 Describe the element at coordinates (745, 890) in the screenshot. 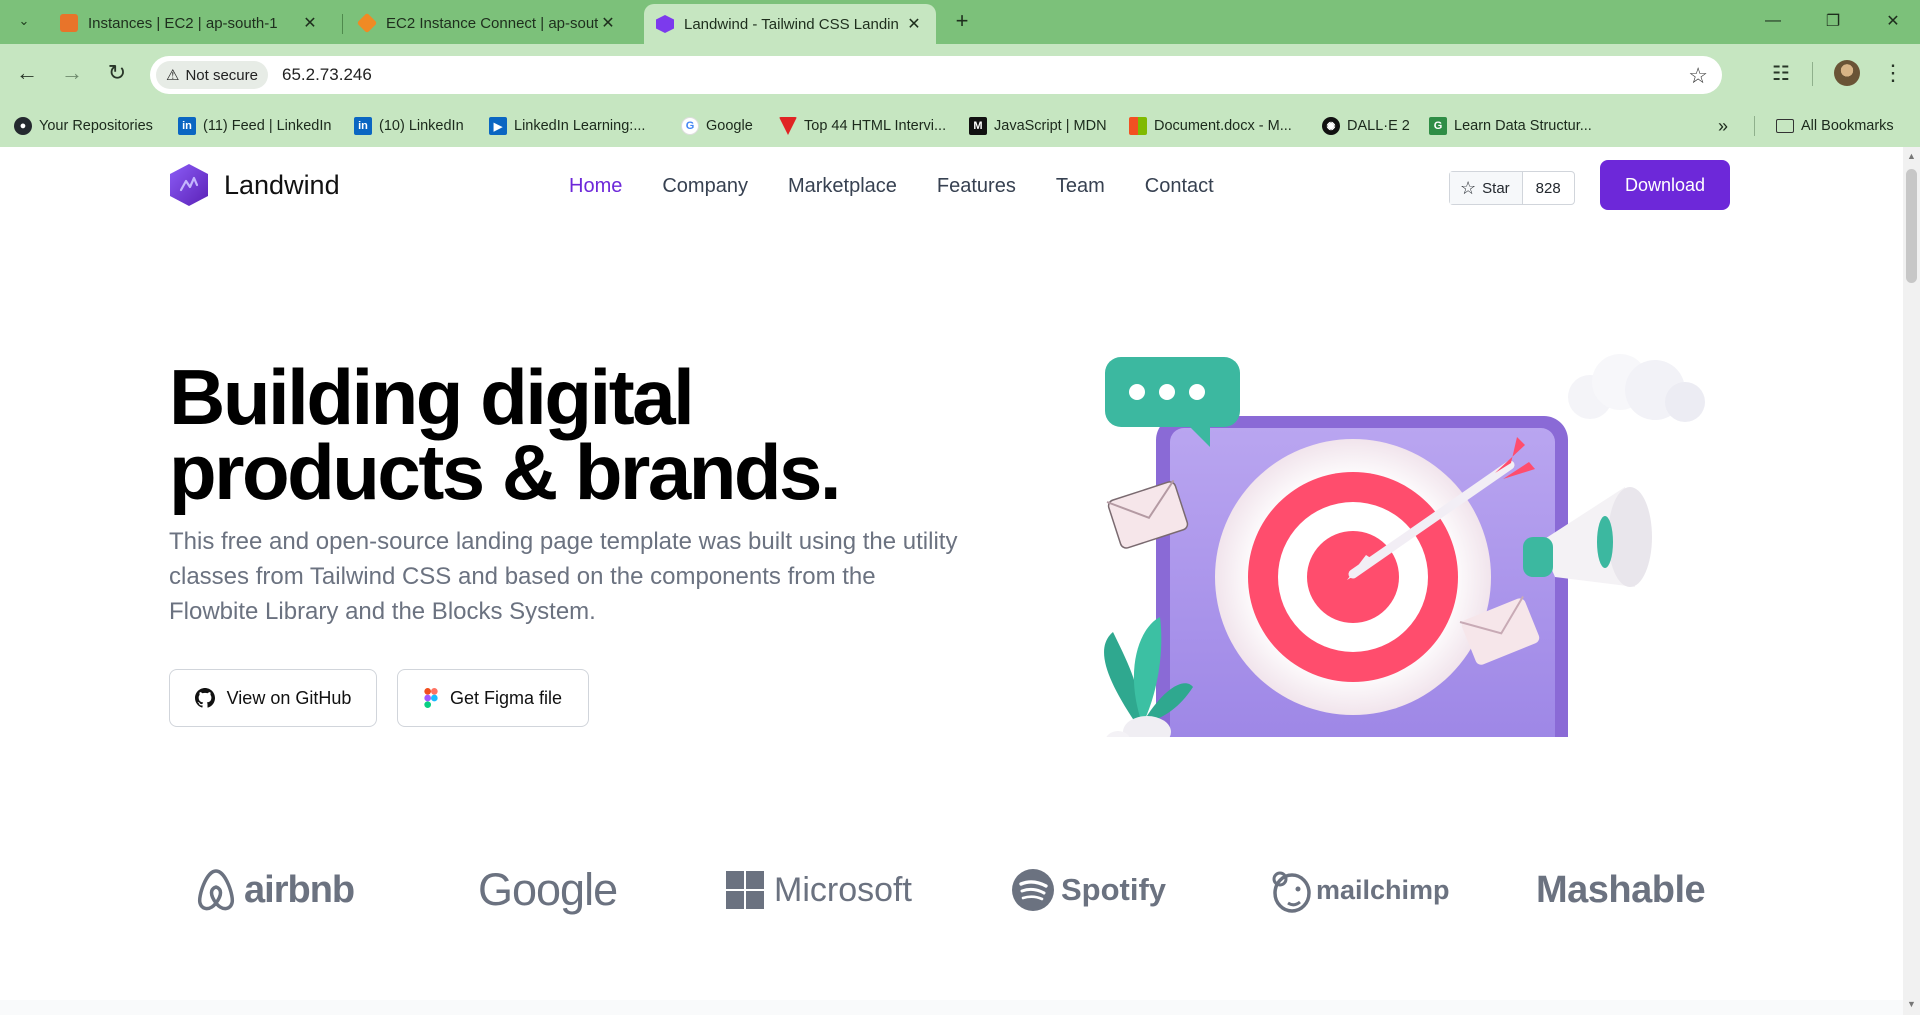

I see `microsoft-windows-icon` at that location.